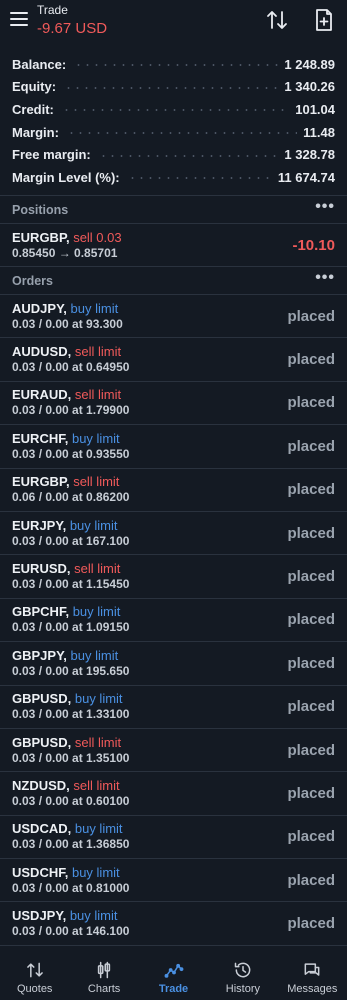 The height and width of the screenshot is (1000, 347). I want to click on orders-more-icon: •••, so click(325, 277).